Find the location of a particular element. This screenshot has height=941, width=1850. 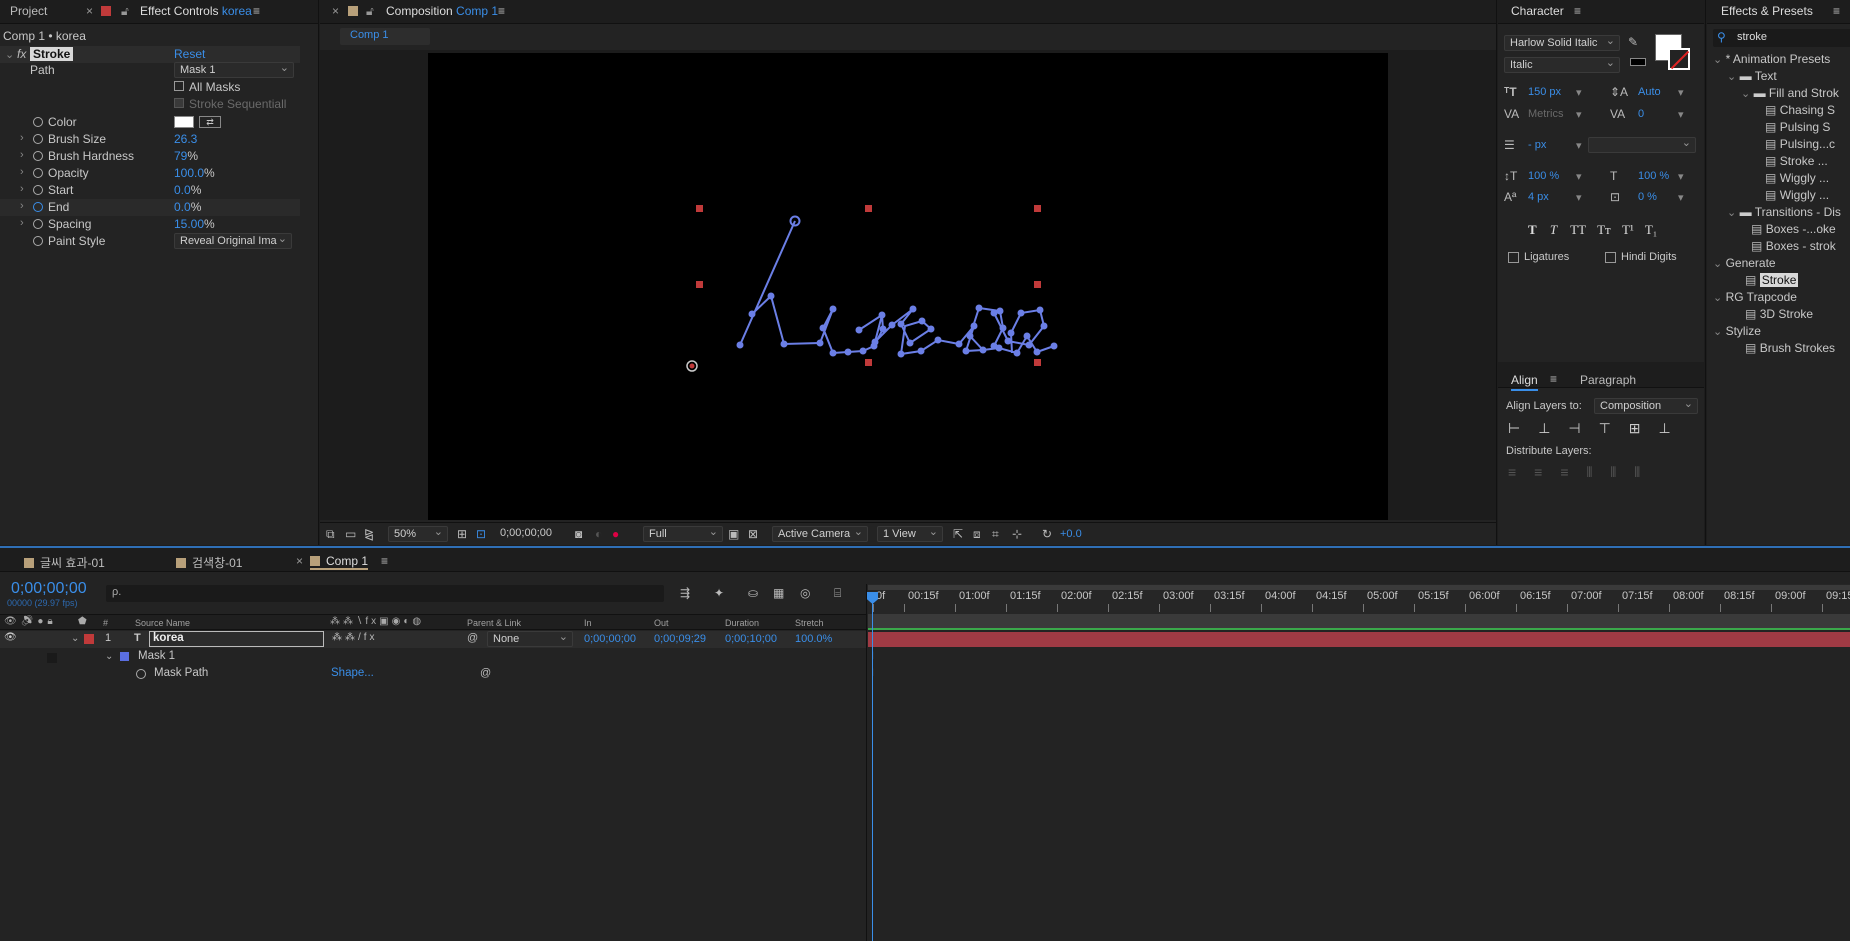

snapshot-icon: ◐ is located at coordinates (598, 534).